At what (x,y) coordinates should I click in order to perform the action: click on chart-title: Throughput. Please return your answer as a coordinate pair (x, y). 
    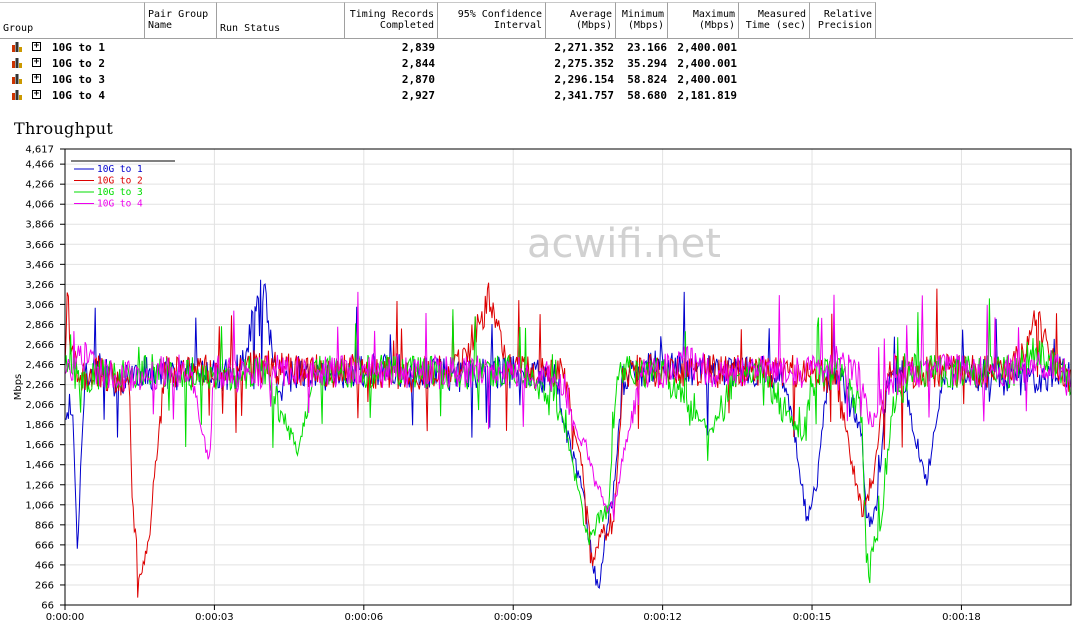
    Looking at the image, I should click on (64, 128).